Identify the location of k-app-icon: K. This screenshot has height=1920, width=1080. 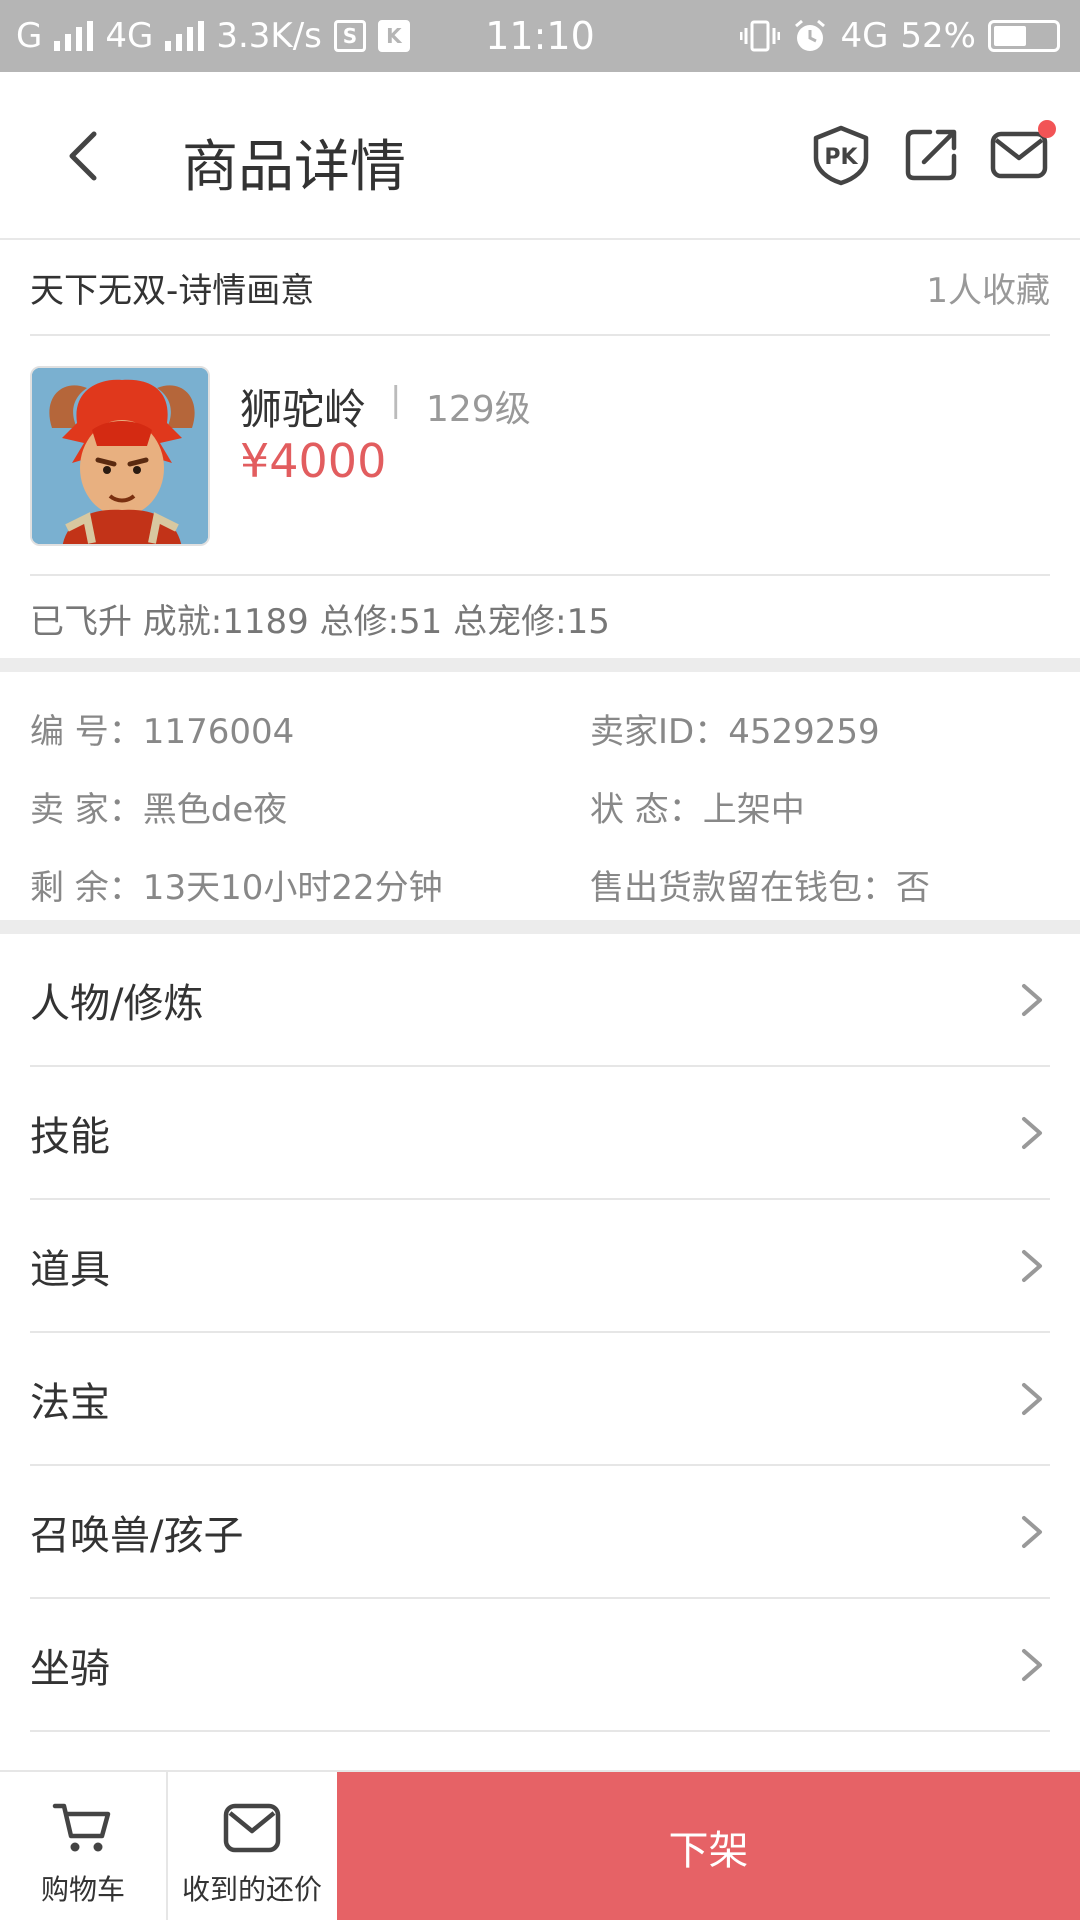
(393, 36).